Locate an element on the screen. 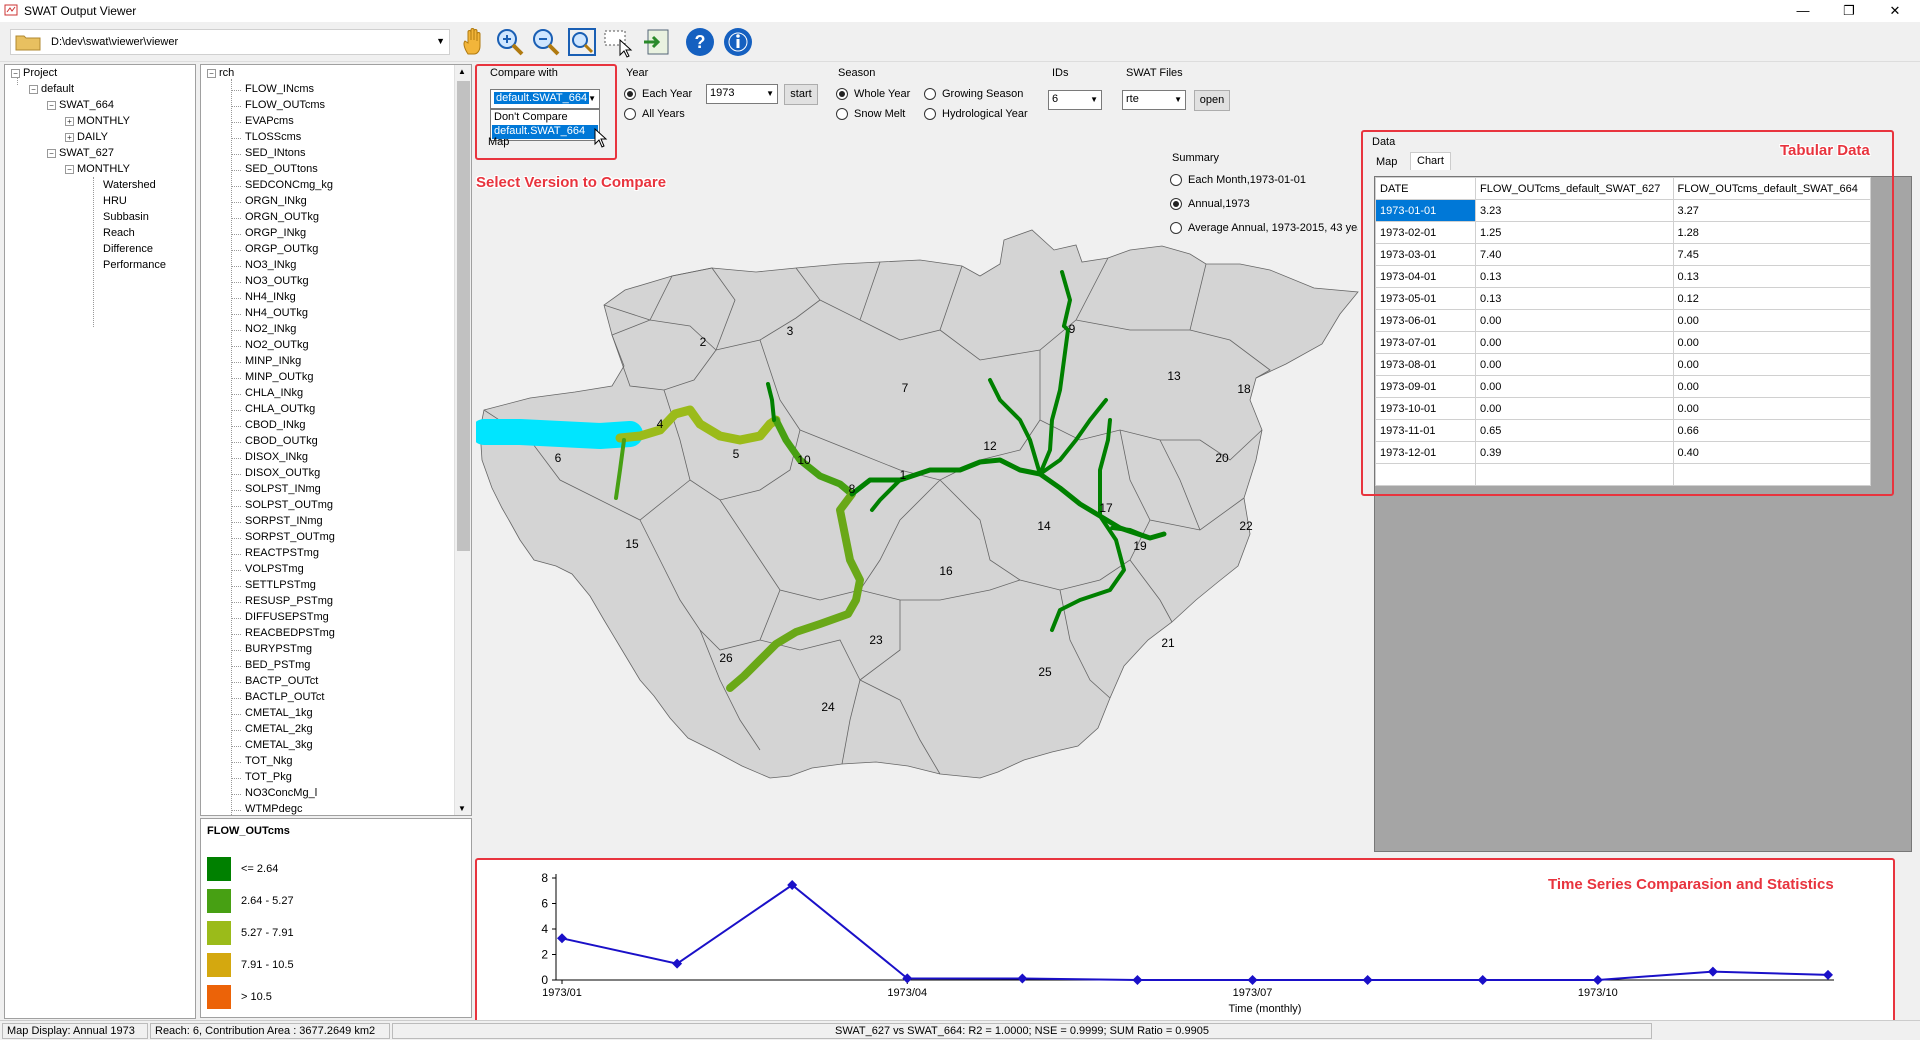 The height and width of the screenshot is (1040, 1920). variable-tree-item: ORGP_INkg is located at coordinates (275, 233).